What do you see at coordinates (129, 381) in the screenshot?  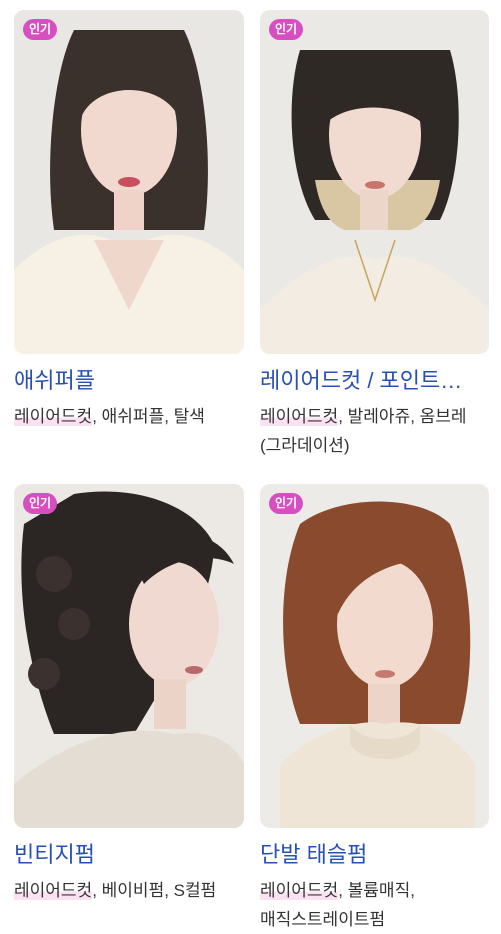 I see `hairstyle-title: 애쉬퍼플` at bounding box center [129, 381].